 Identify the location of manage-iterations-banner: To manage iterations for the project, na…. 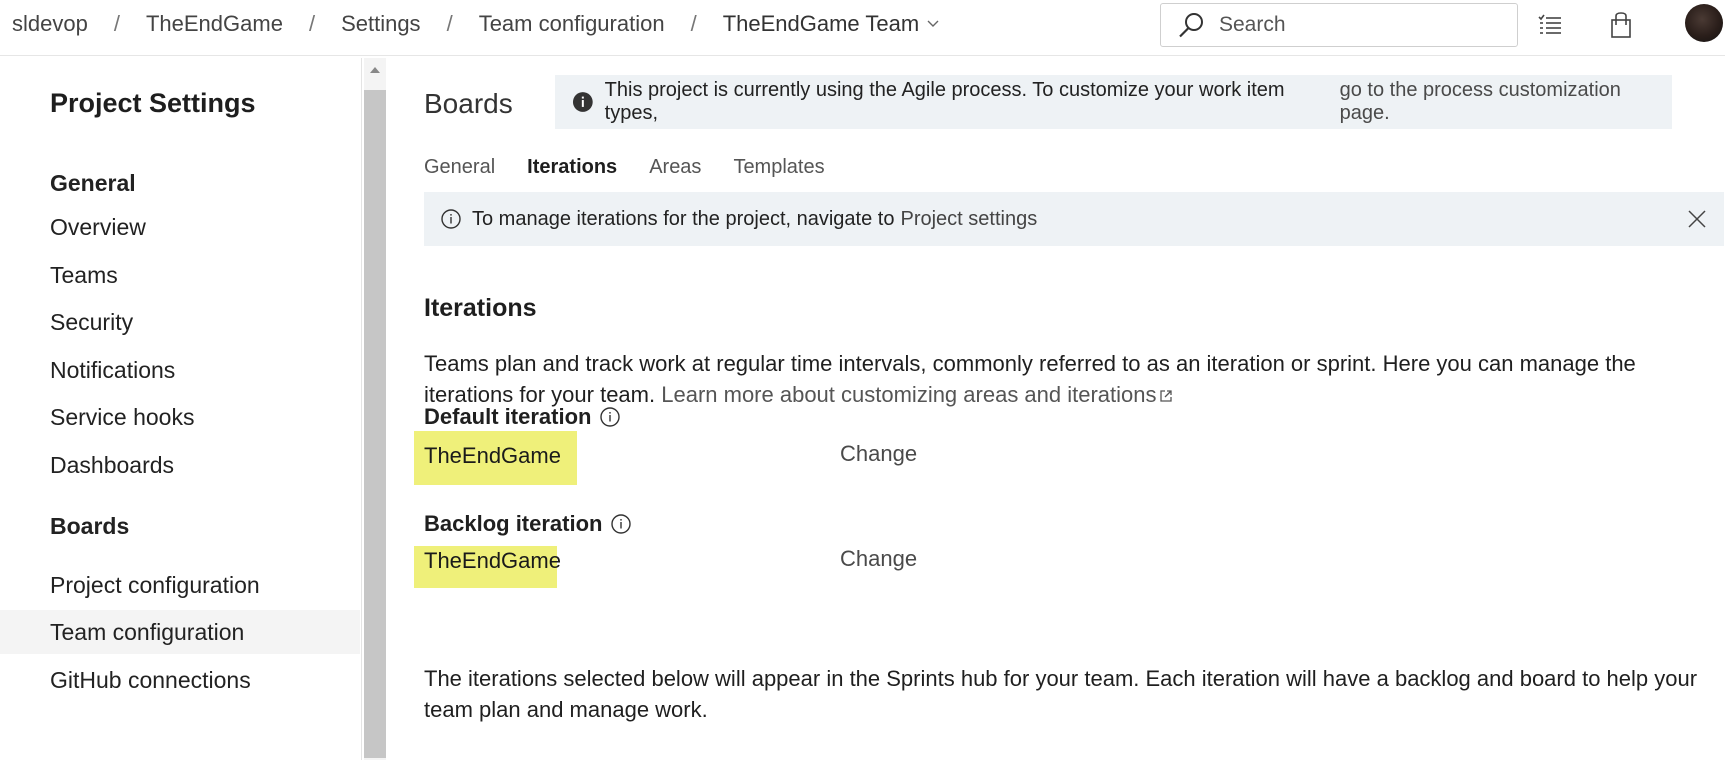
(1074, 219).